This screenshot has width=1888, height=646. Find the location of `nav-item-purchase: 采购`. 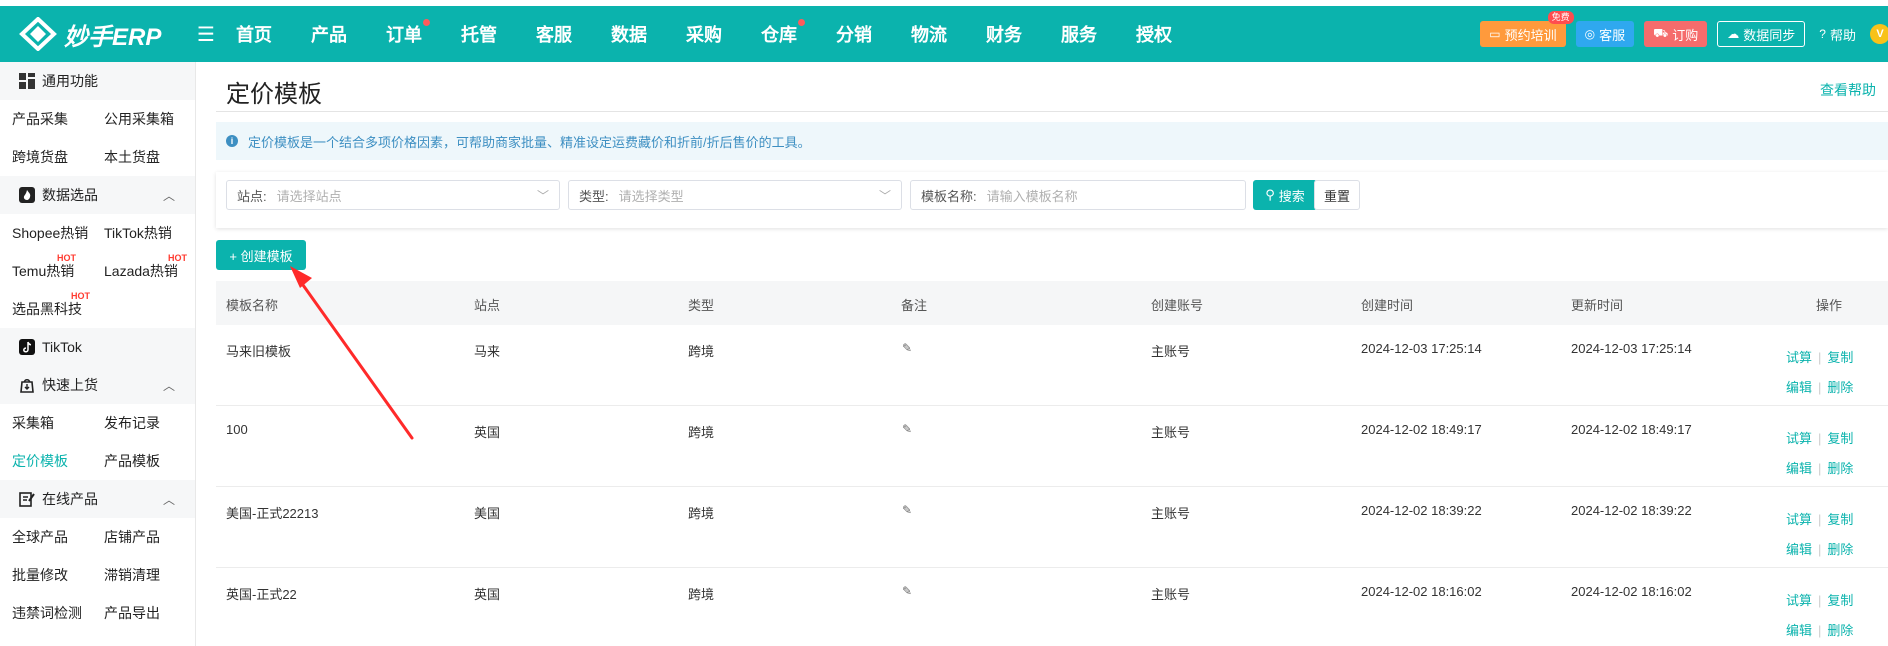

nav-item-purchase: 采购 is located at coordinates (704, 34).